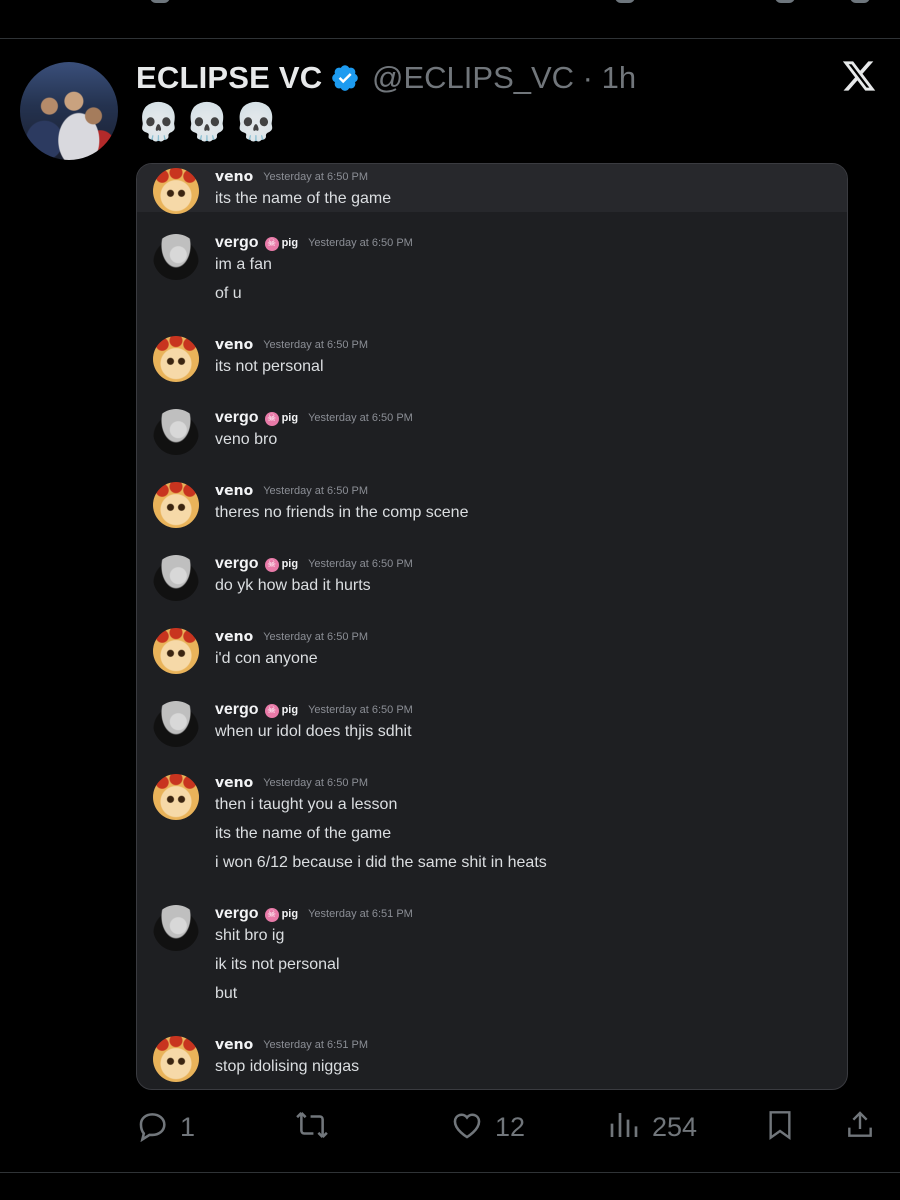 The width and height of the screenshot is (900, 1200). I want to click on verified-badge-icon, so click(345, 78).